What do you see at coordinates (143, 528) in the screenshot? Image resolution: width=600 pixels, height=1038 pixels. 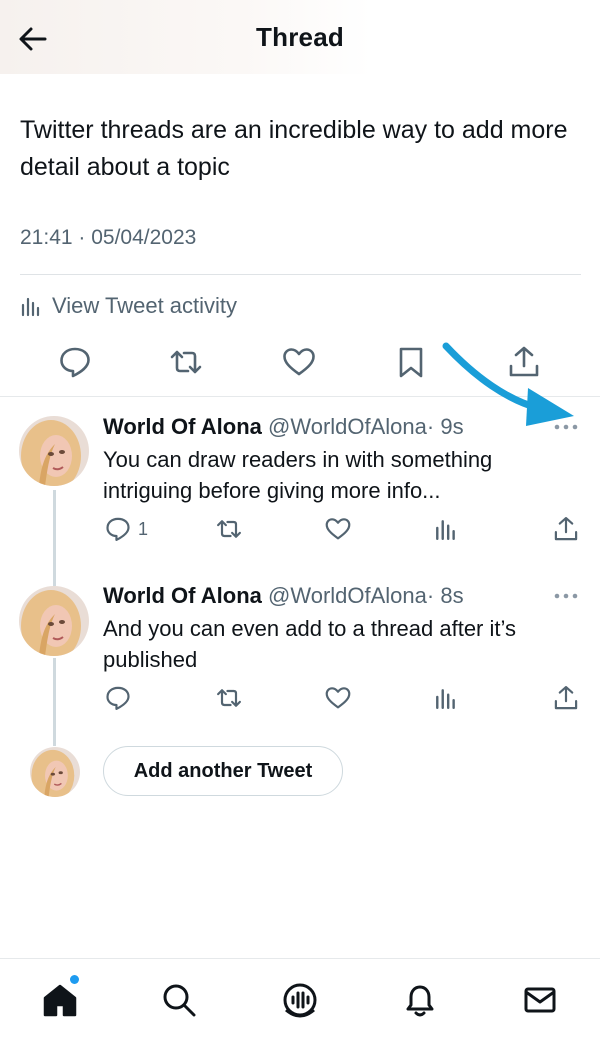 I see `reply-count: 1` at bounding box center [143, 528].